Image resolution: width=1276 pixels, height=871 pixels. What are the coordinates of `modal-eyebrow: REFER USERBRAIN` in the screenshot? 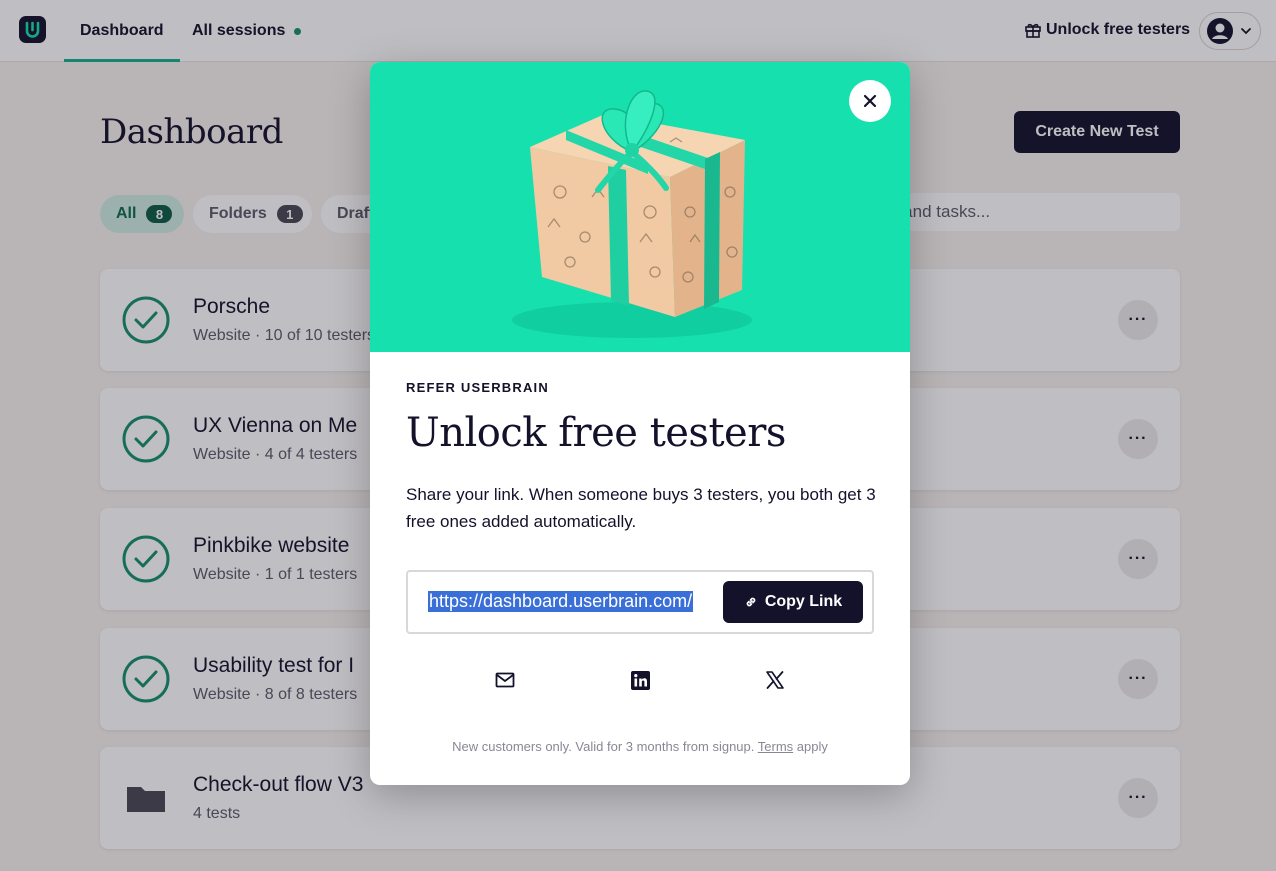 It's located at (477, 387).